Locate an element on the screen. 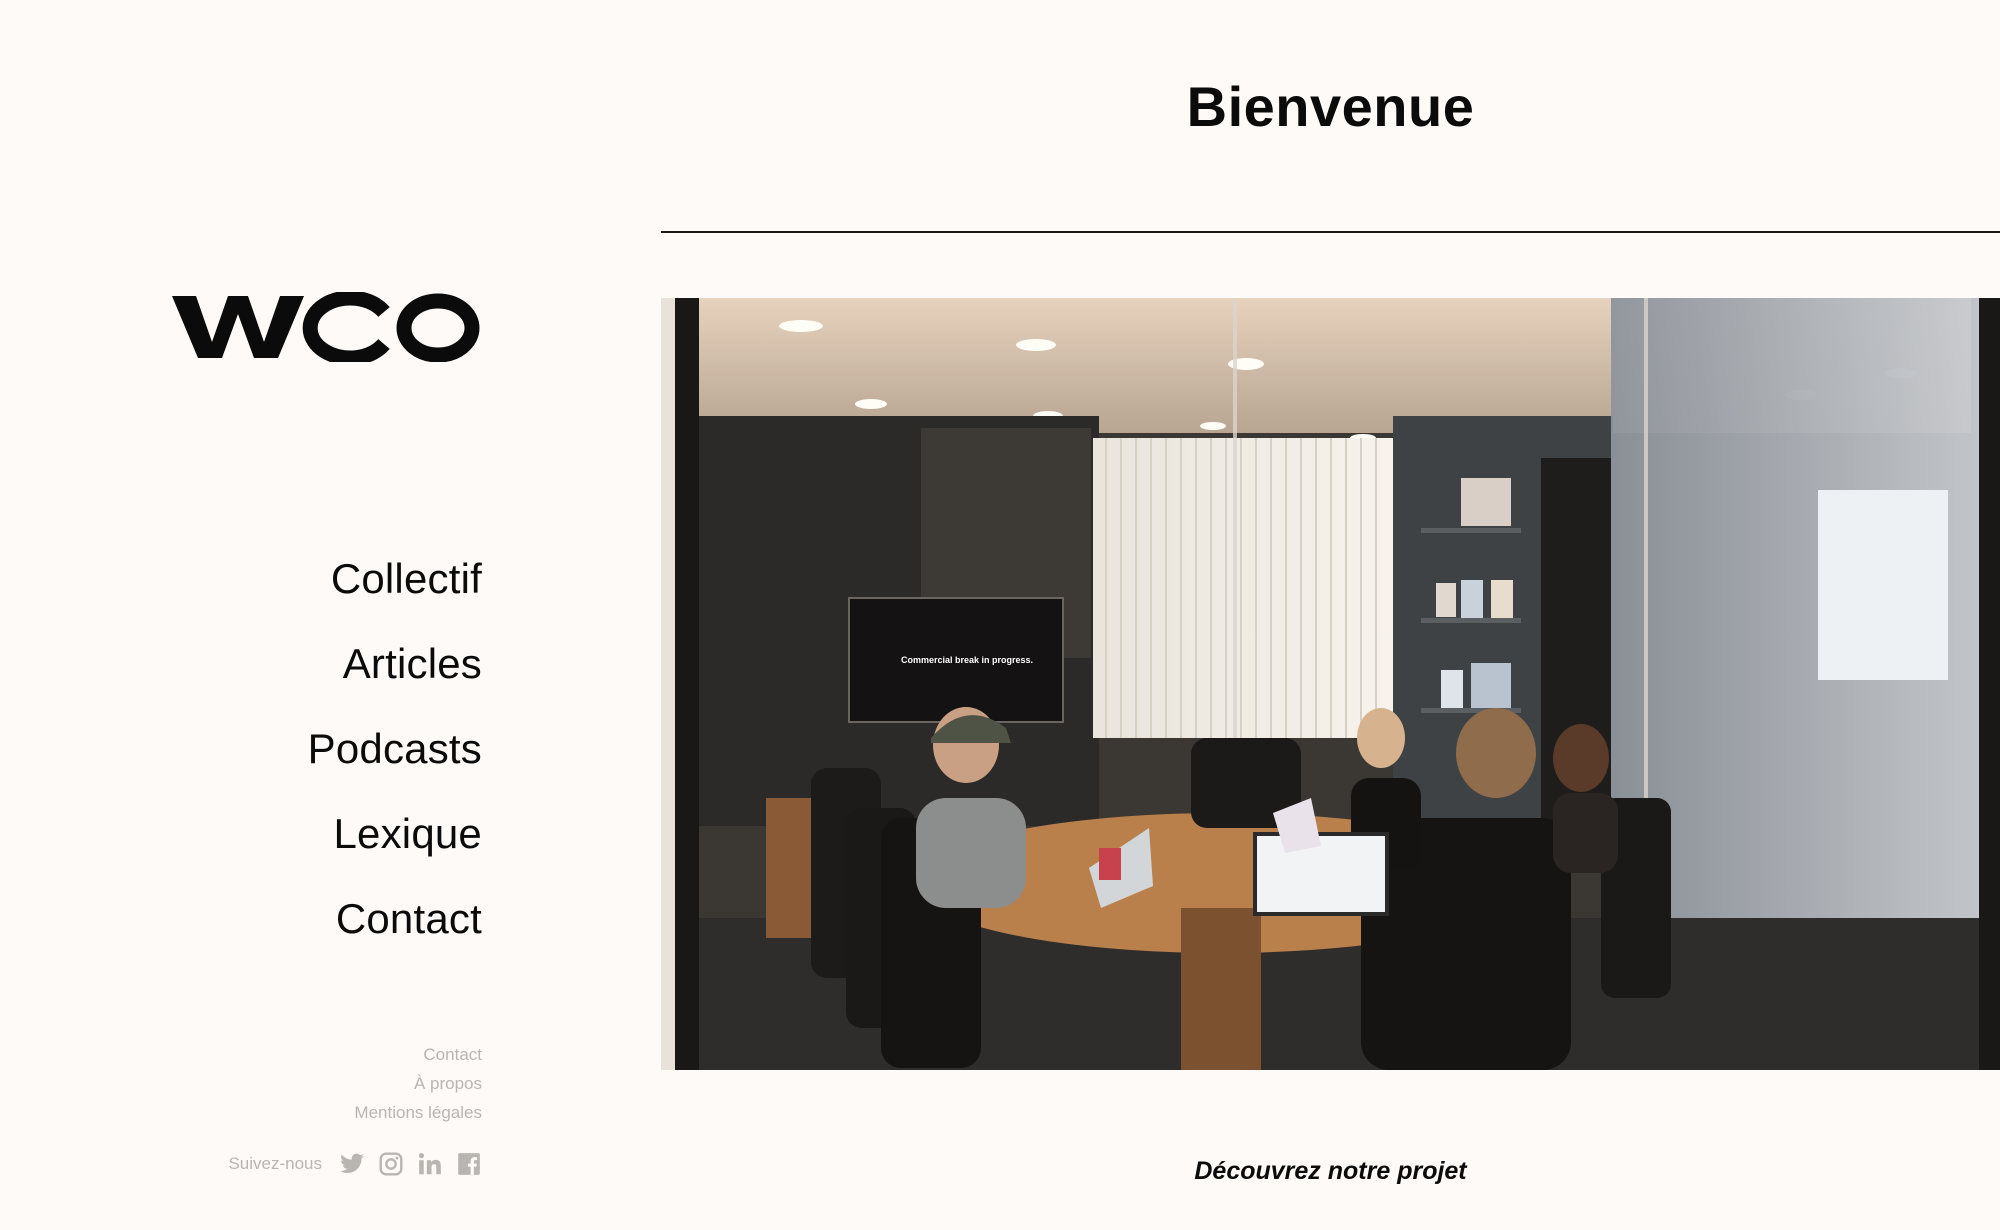 Image resolution: width=2000 pixels, height=1230 pixels. footer-links: Contact À propos Mentions légales is located at coordinates (418, 1083).